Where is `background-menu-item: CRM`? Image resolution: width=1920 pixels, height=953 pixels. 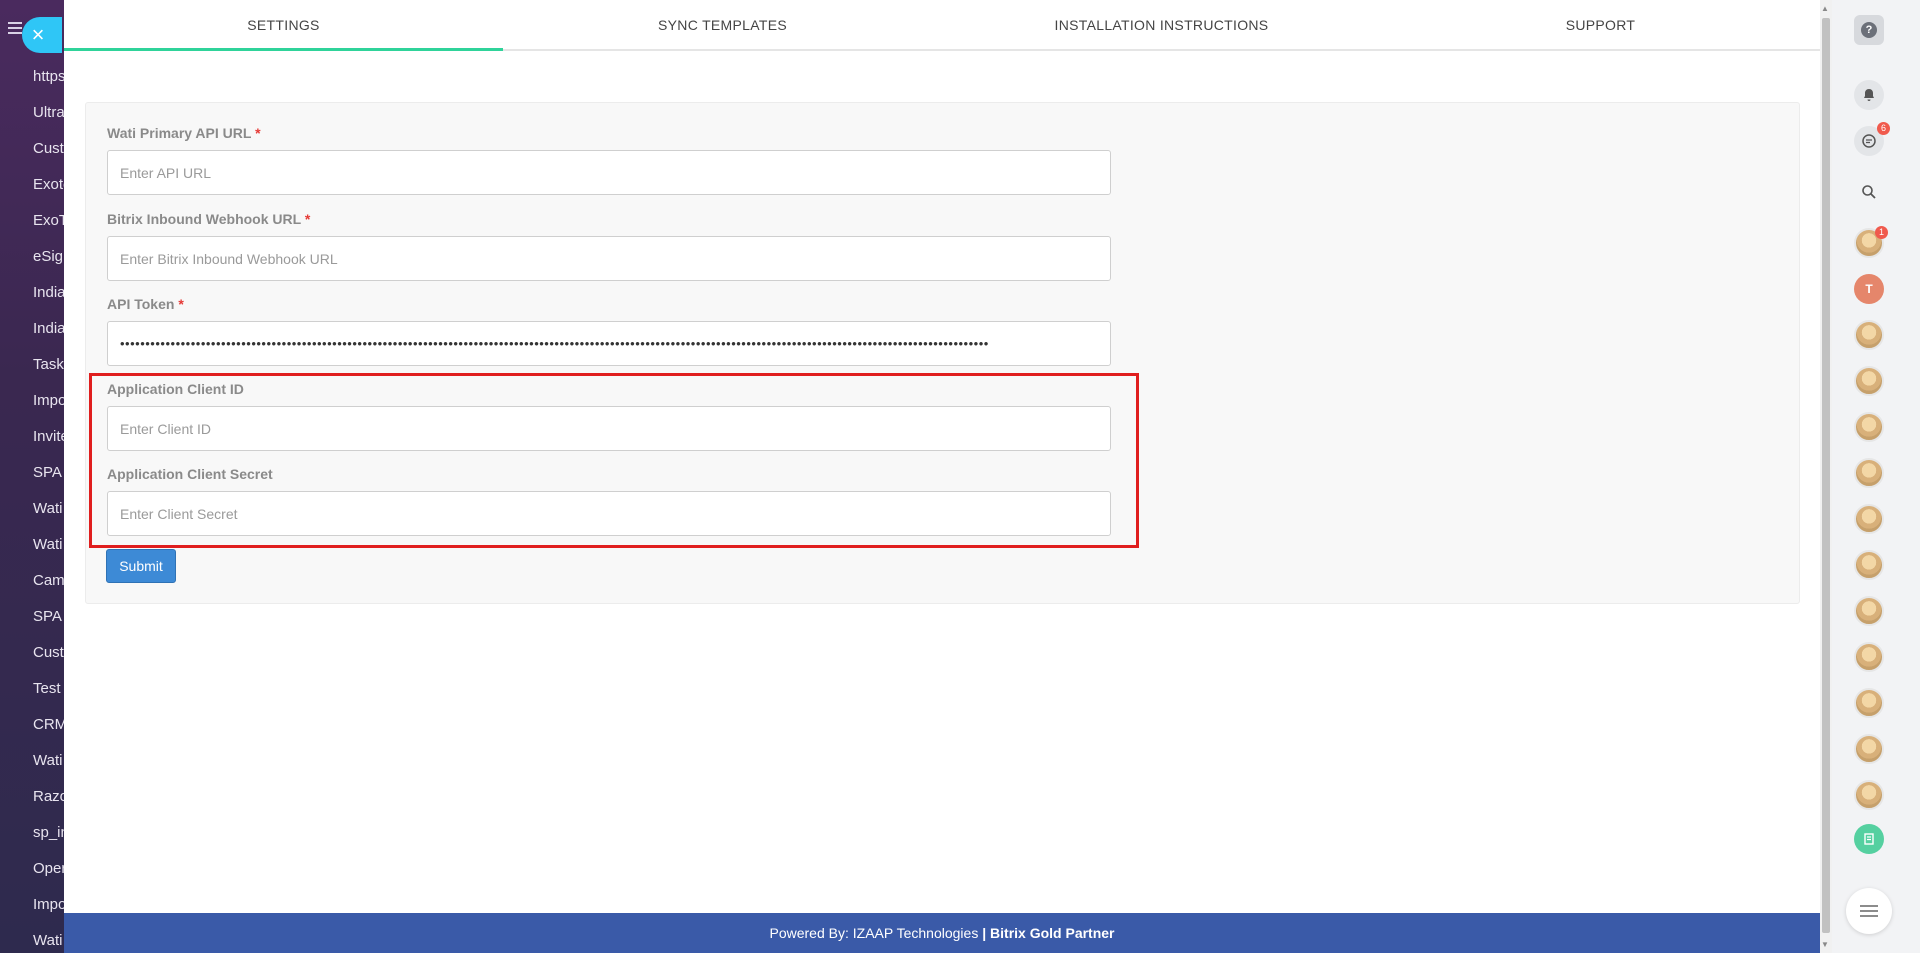
background-menu-item: CRM is located at coordinates (50, 724).